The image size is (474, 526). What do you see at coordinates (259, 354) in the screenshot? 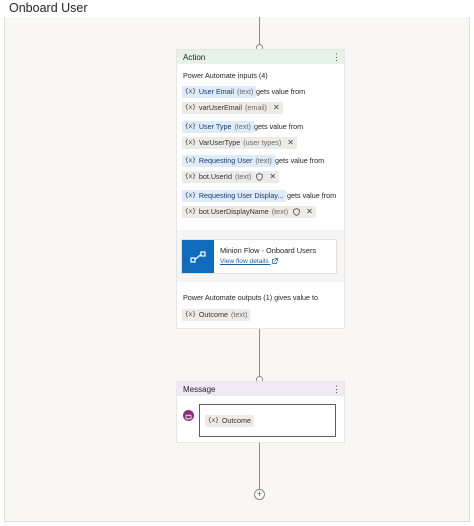
I see `connector-line-middle` at bounding box center [259, 354].